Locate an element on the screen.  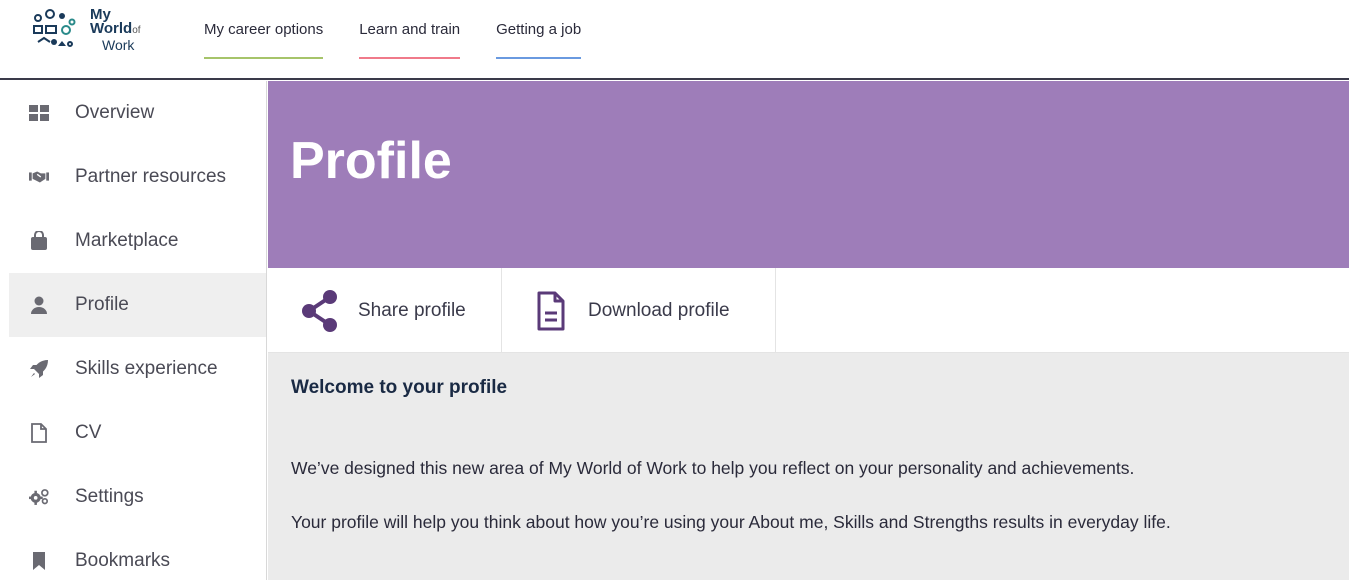
profile-actions: Share profile Download profile is located at coordinates (808, 310).